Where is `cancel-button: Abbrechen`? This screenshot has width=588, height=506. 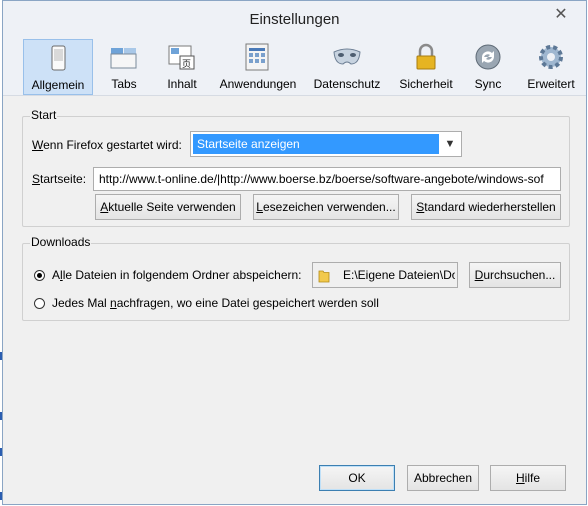
cancel-button: Abbrechen is located at coordinates (443, 478).